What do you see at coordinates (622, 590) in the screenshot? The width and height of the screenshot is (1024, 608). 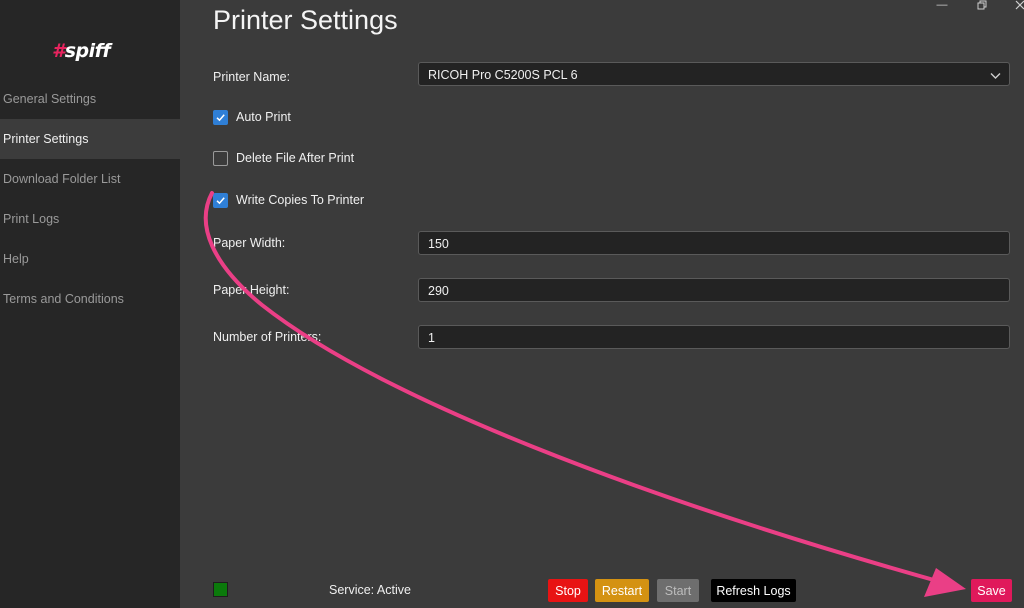 I see `restart-button: Restart` at bounding box center [622, 590].